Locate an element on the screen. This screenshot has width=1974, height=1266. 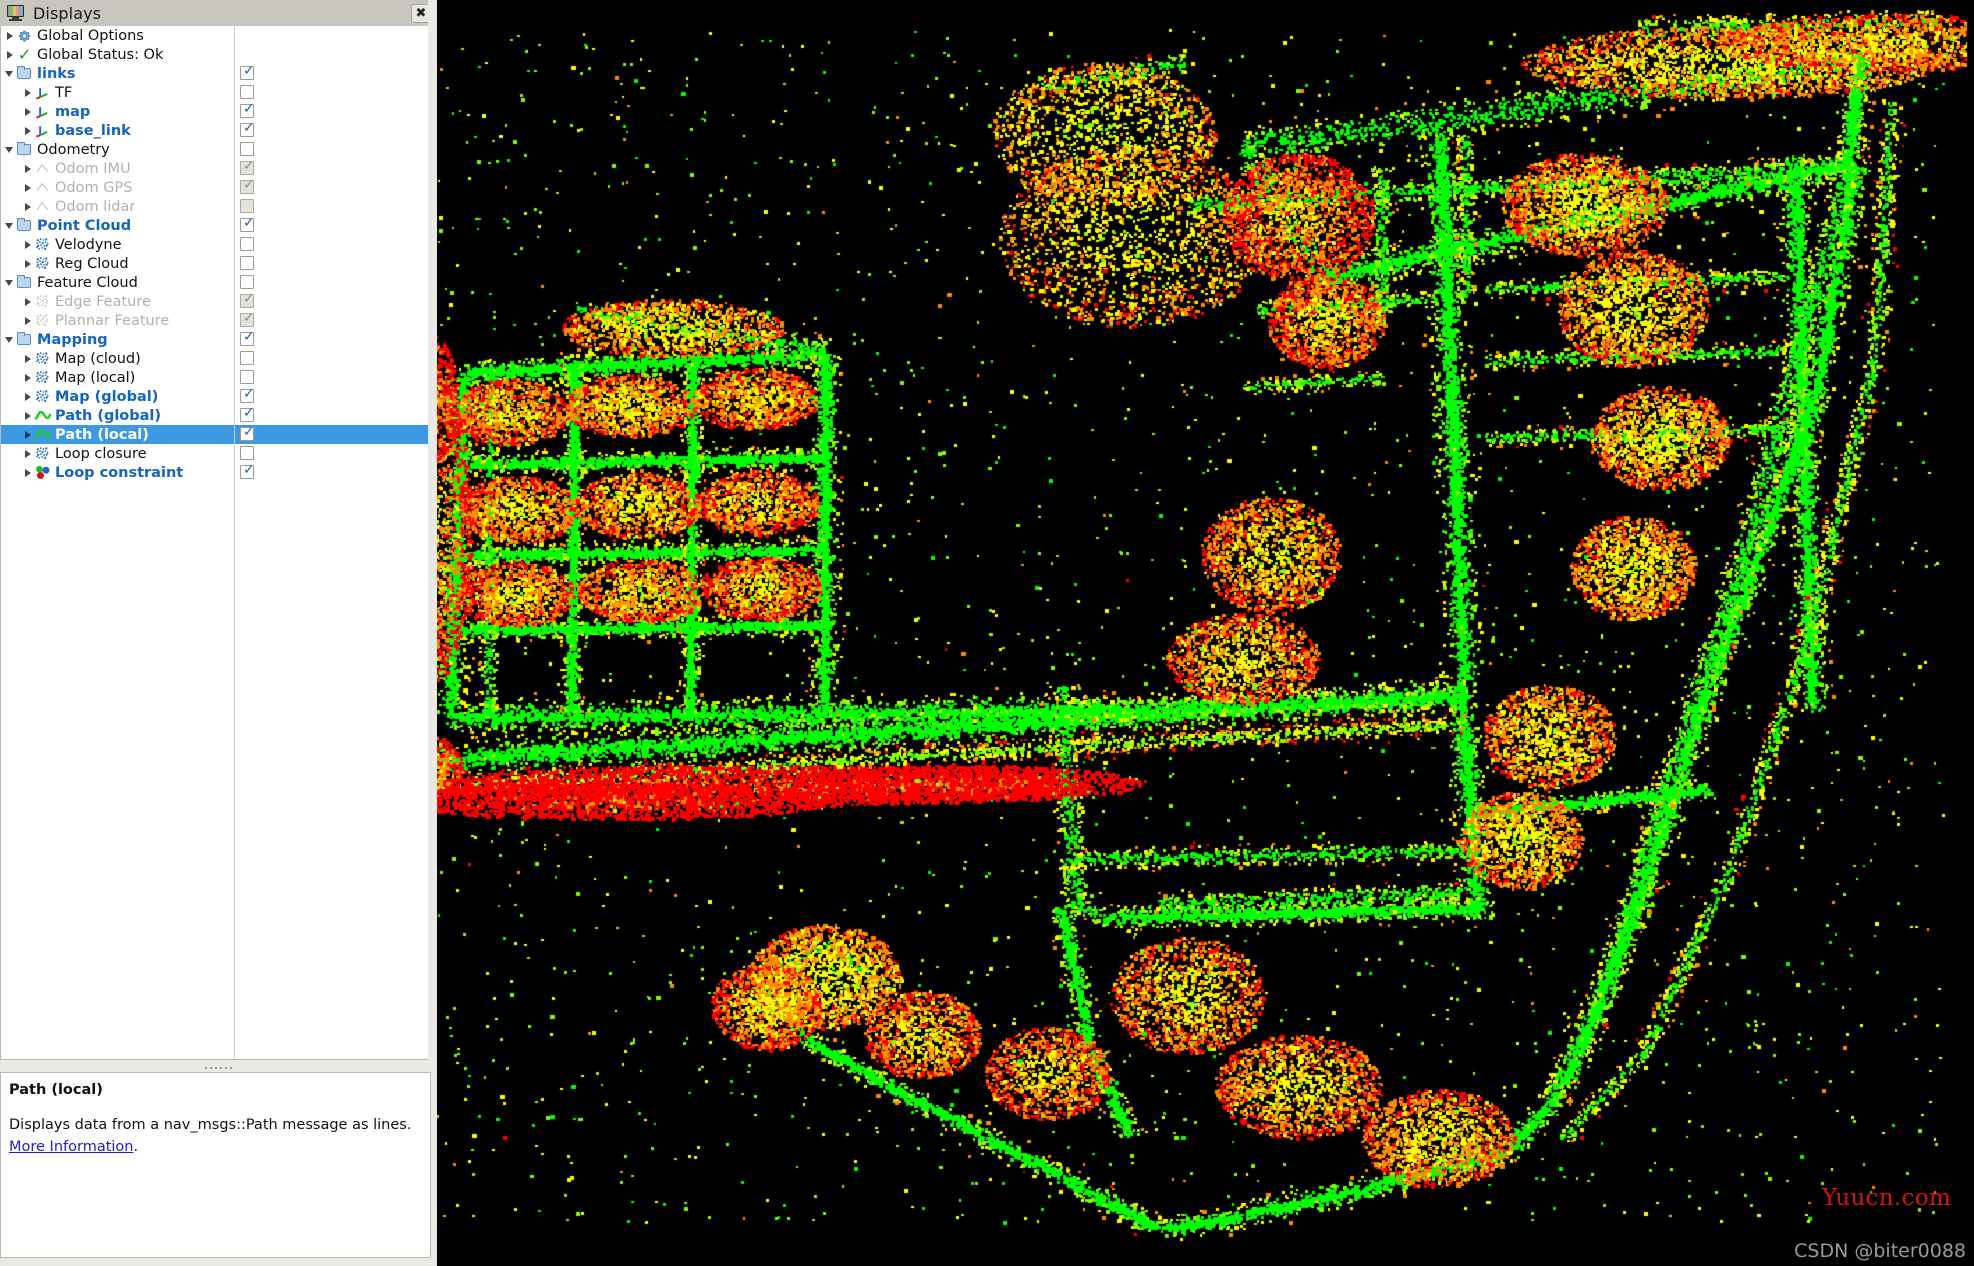
tree-item-map-local: Map (local) is located at coordinates (215, 377).